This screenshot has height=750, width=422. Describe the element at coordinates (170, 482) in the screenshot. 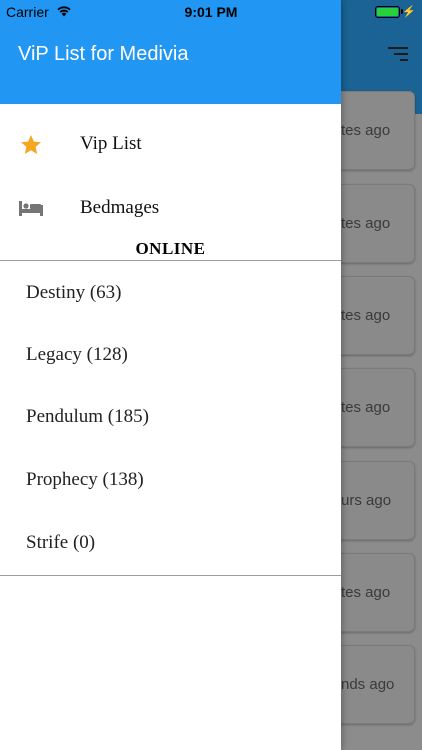

I see `server-item-prophecy: Prophecy (138)` at that location.